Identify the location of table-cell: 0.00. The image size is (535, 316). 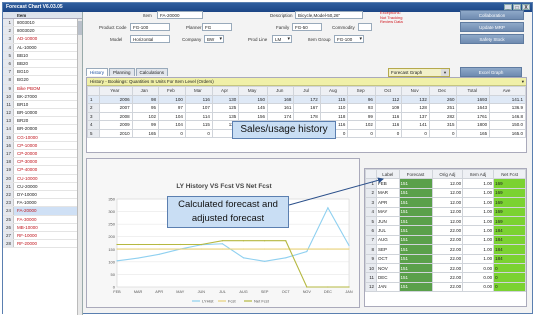
(478, 268).